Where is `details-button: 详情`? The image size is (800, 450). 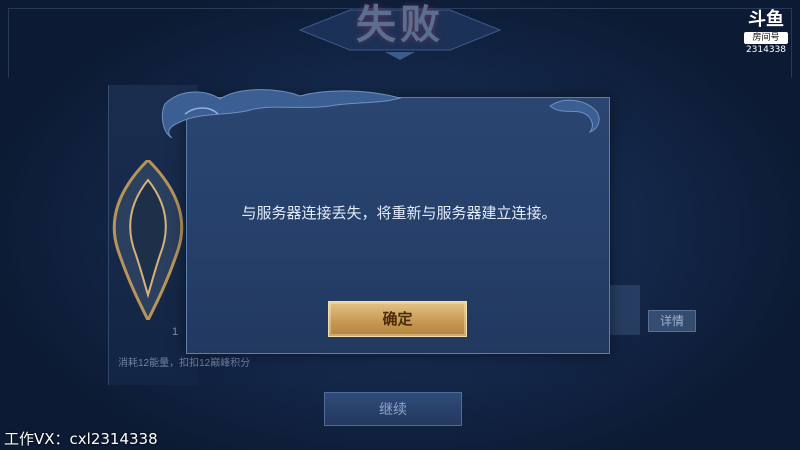 details-button: 详情 is located at coordinates (672, 321).